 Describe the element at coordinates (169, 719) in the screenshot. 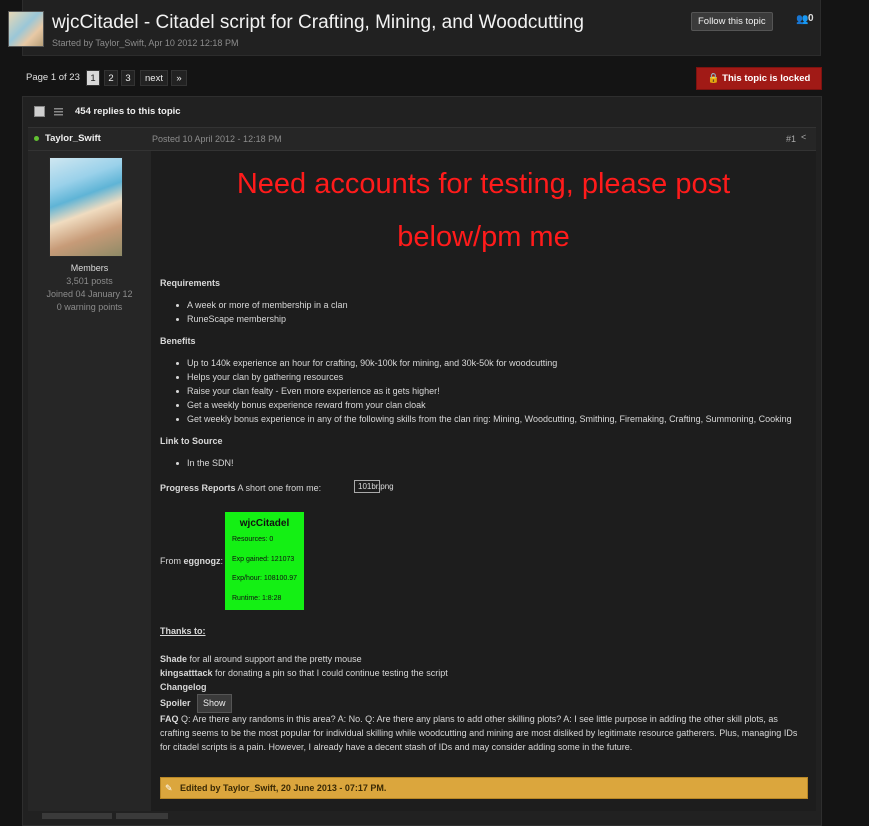

I see `faq-label: FAQ` at that location.